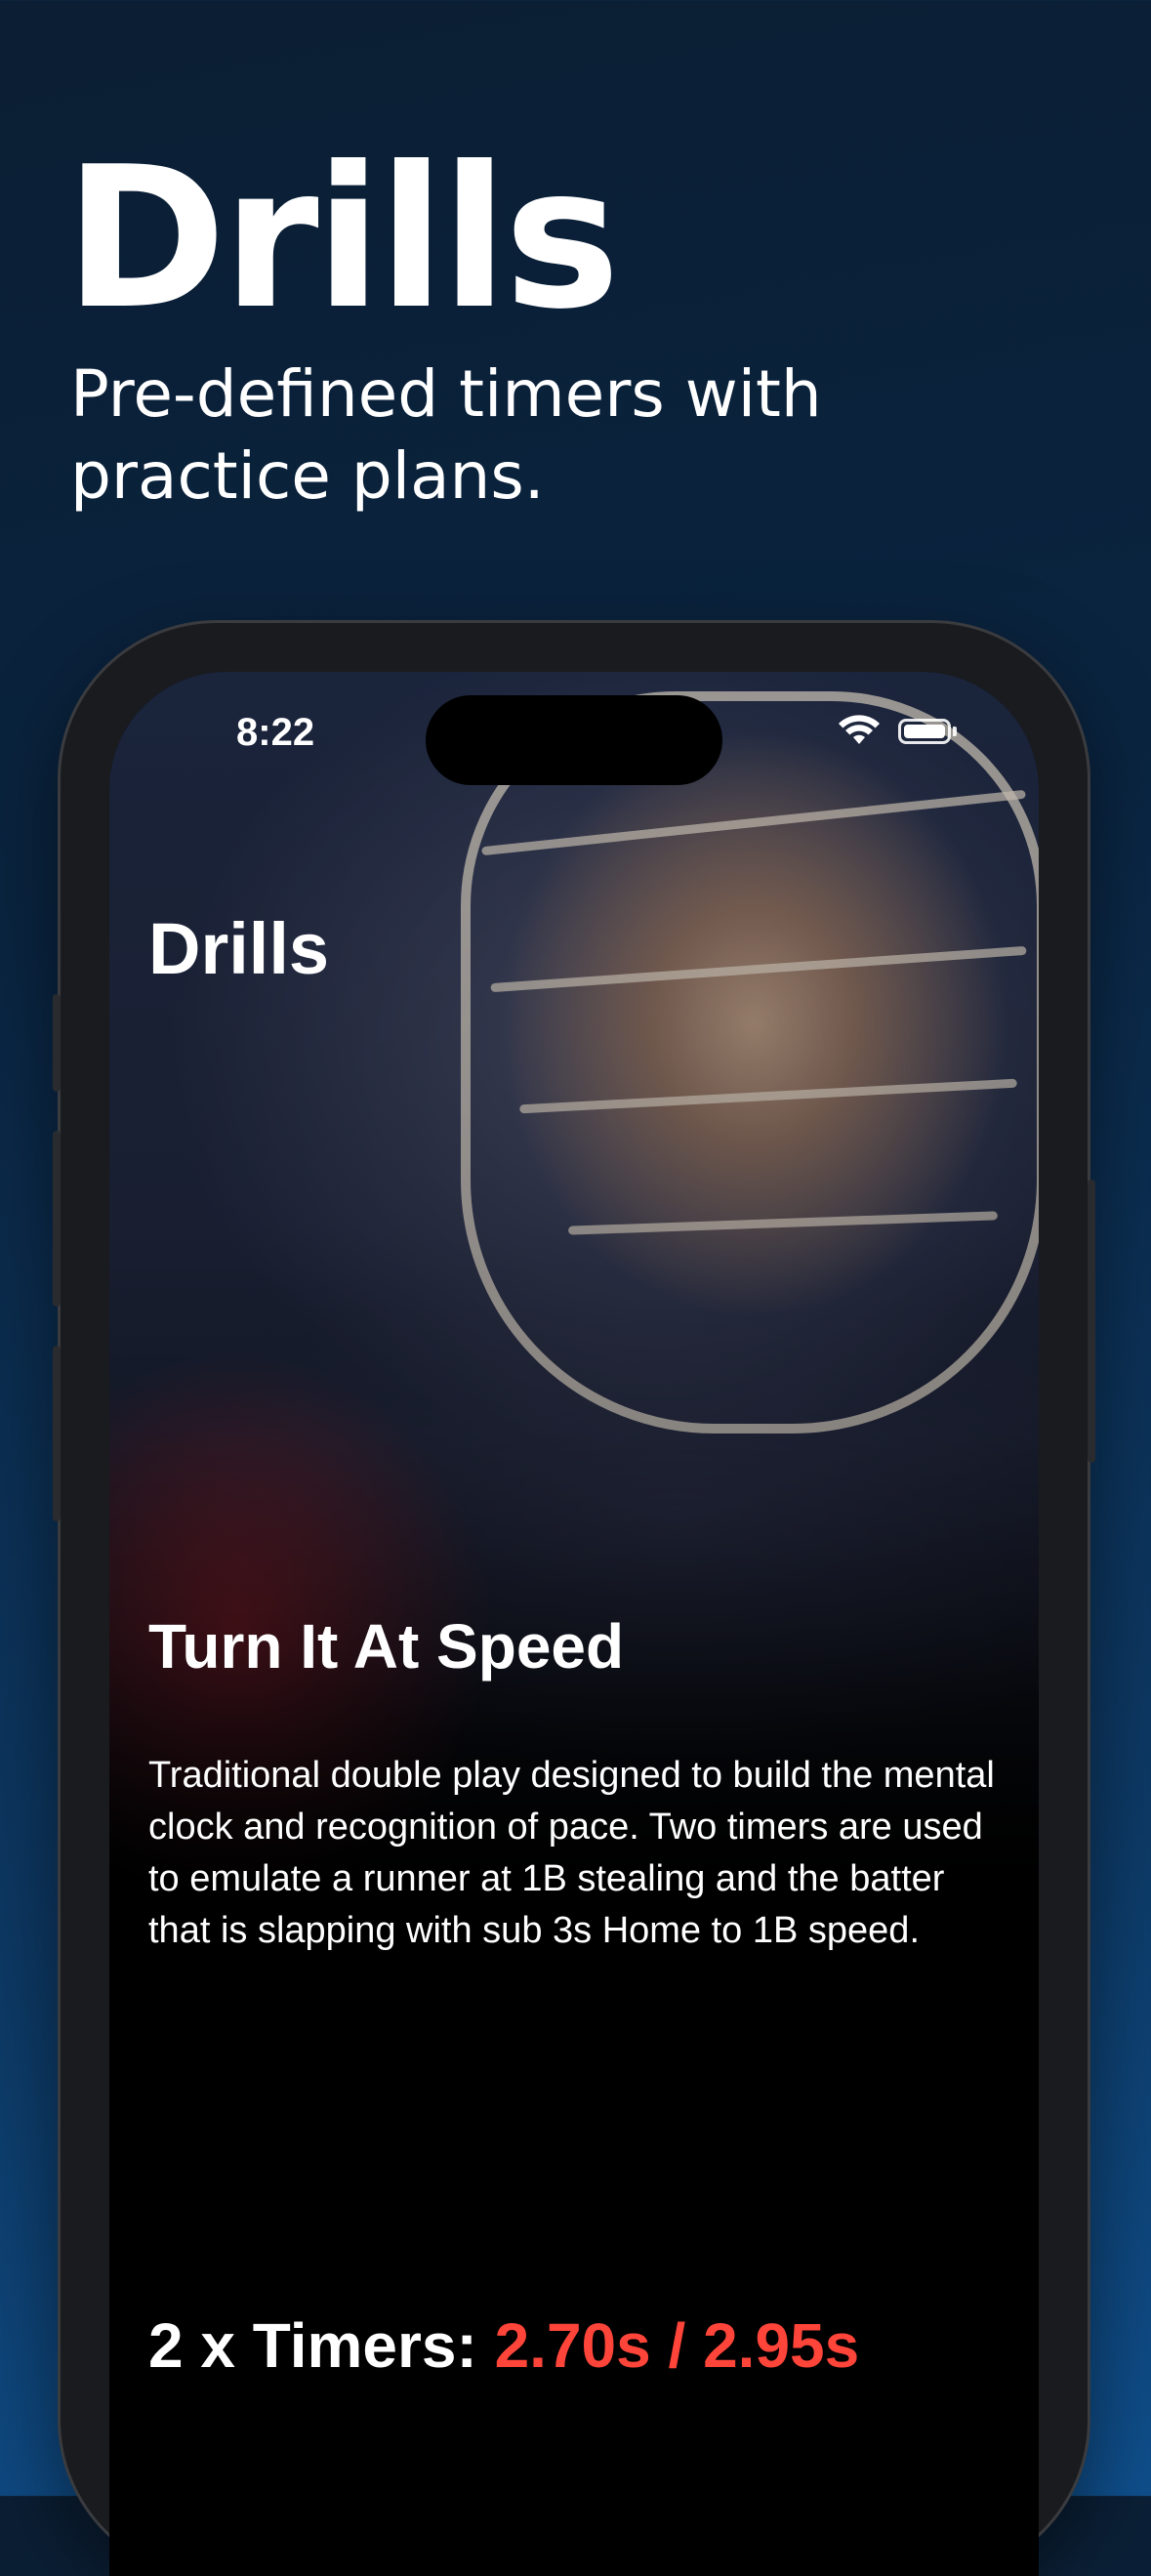 The width and height of the screenshot is (1151, 2576). I want to click on volume-down-button, so click(57, 1433).